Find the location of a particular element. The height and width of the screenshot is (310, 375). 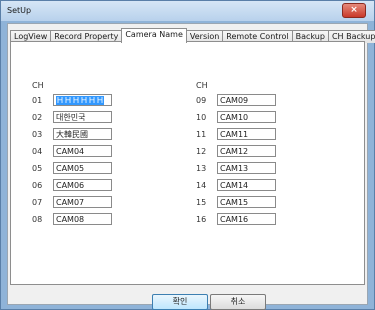

camera-name-text: ＨＨＨＨＨＨ is located at coordinates (80, 100).